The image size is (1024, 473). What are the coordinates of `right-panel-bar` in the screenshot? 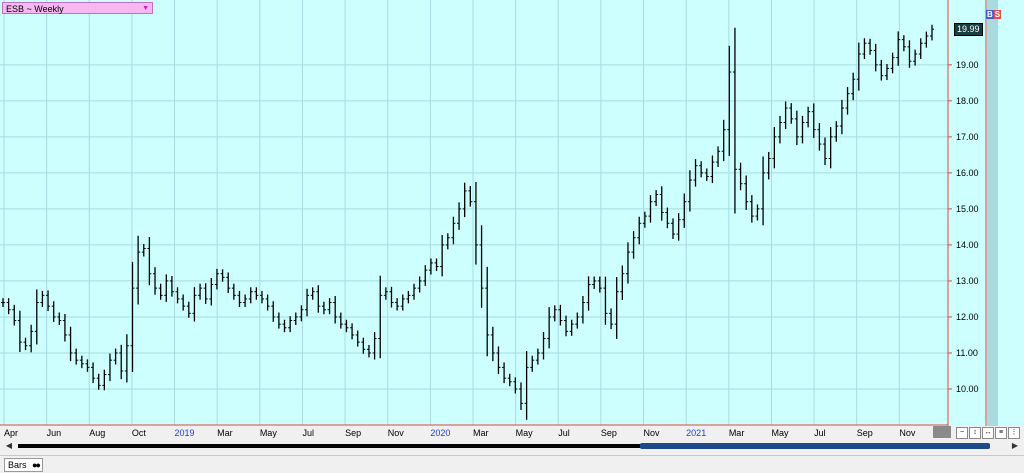 It's located at (992, 213).